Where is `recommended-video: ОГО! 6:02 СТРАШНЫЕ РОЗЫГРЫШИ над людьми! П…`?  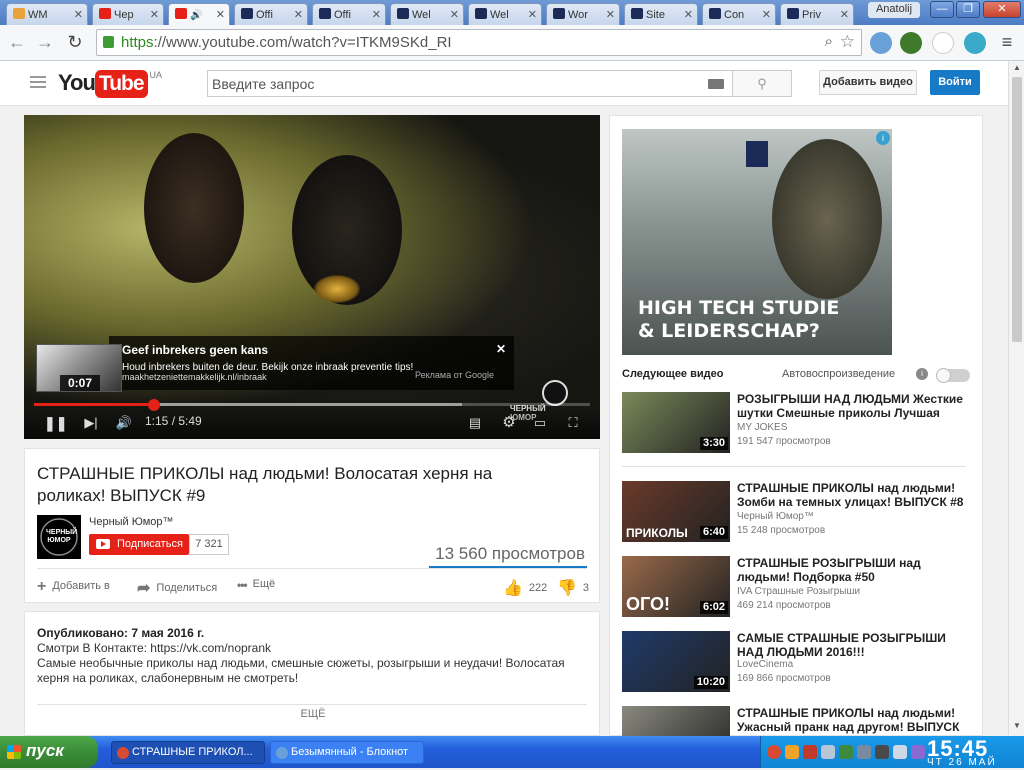
recommended-video: ОГО! 6:02 СТРАШНЫЕ РОЗЫГРЫШИ над людьми! П… is located at coordinates (797, 588).